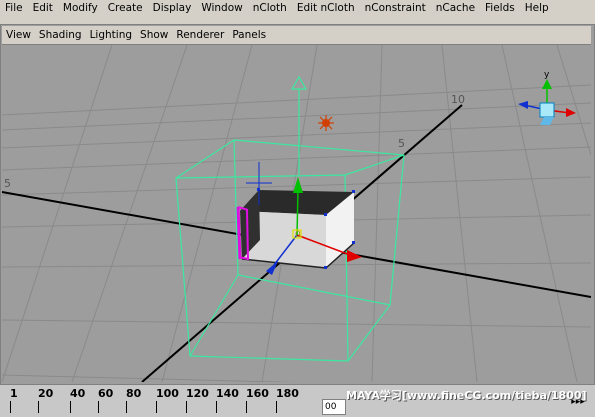  What do you see at coordinates (466, 395) in the screenshot?
I see `watermark-text: MAYA学习[www.fineCG.com/tieba/1800]` at bounding box center [466, 395].